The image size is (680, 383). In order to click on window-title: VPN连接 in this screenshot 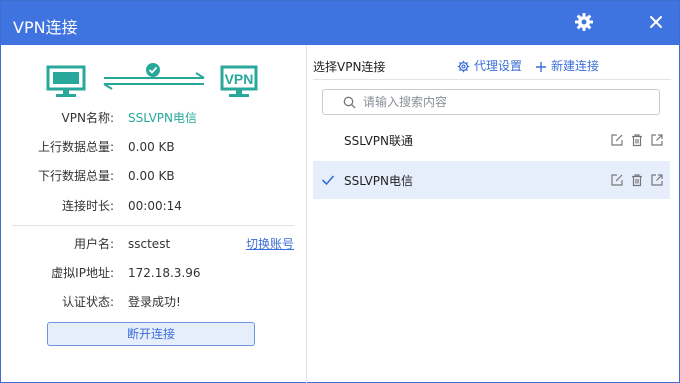, I will do `click(45, 27)`.